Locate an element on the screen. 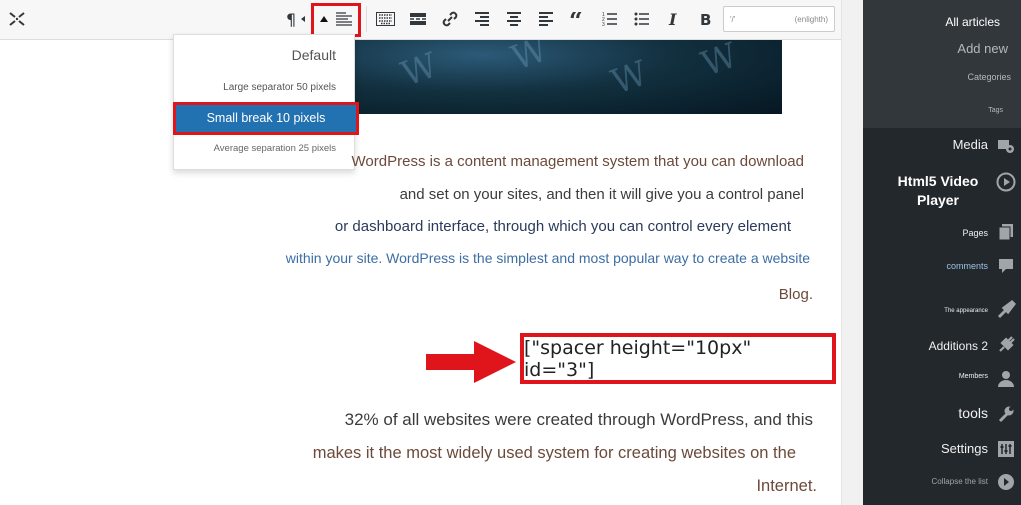 This screenshot has height=505, width=1021. collapse-icon is located at coordinates (1006, 482).